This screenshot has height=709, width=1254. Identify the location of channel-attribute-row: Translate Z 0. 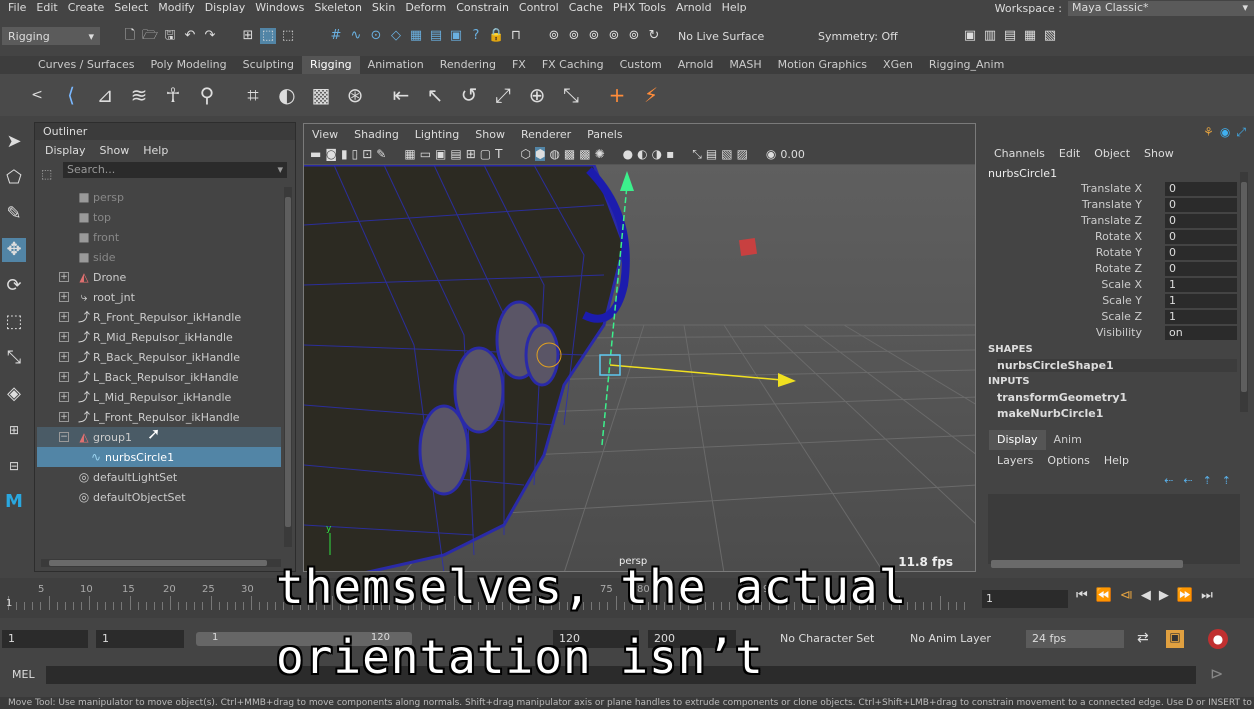
(1110, 222).